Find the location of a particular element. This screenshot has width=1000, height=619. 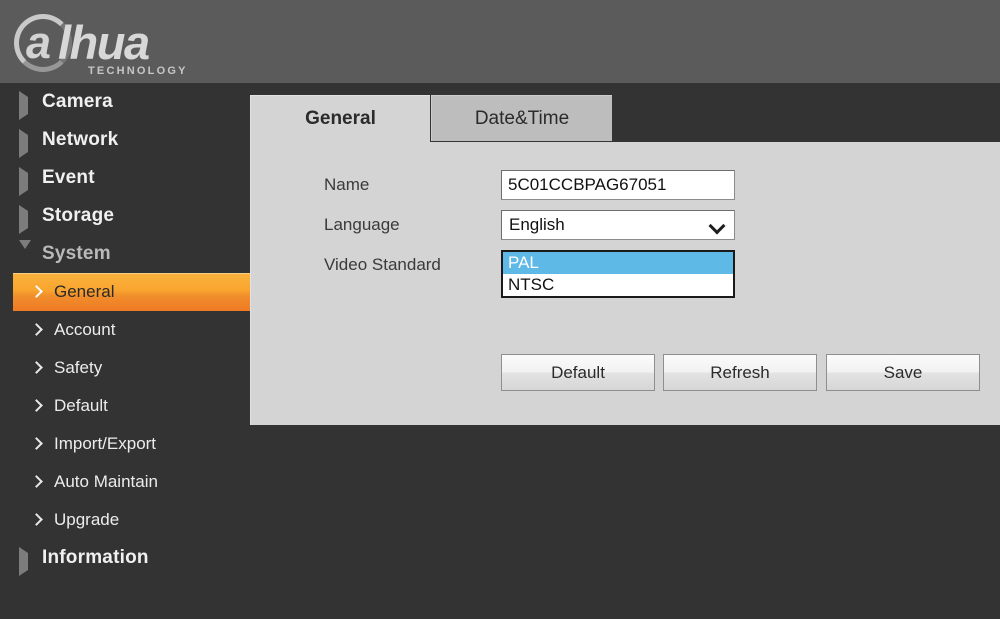

sidebar-item-import-export: Import/Export is located at coordinates (125, 444).